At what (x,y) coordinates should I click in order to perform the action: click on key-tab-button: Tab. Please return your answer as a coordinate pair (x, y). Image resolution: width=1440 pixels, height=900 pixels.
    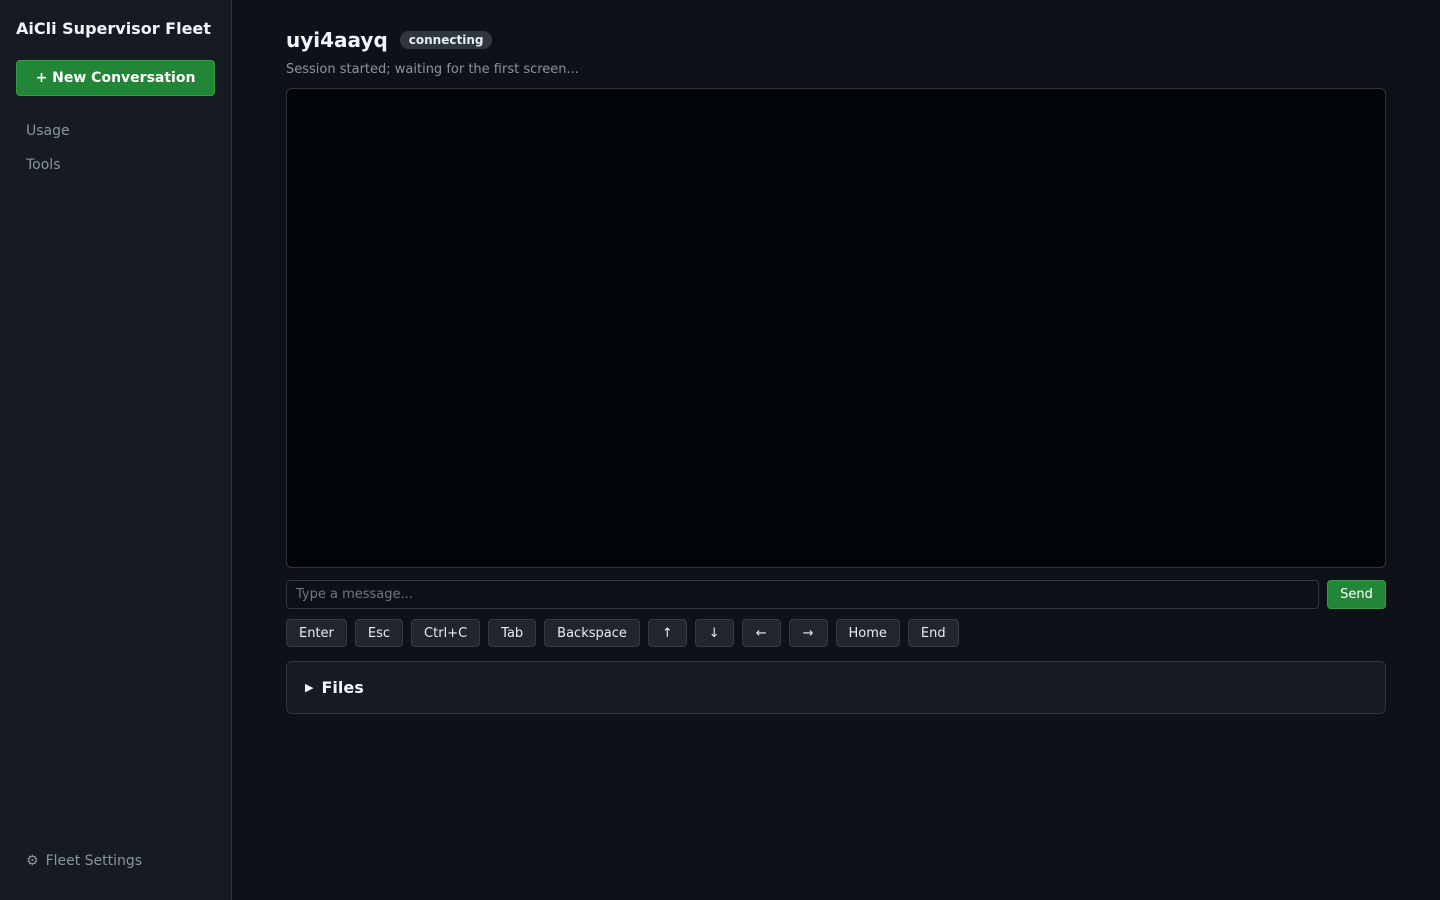
    Looking at the image, I should click on (512, 633).